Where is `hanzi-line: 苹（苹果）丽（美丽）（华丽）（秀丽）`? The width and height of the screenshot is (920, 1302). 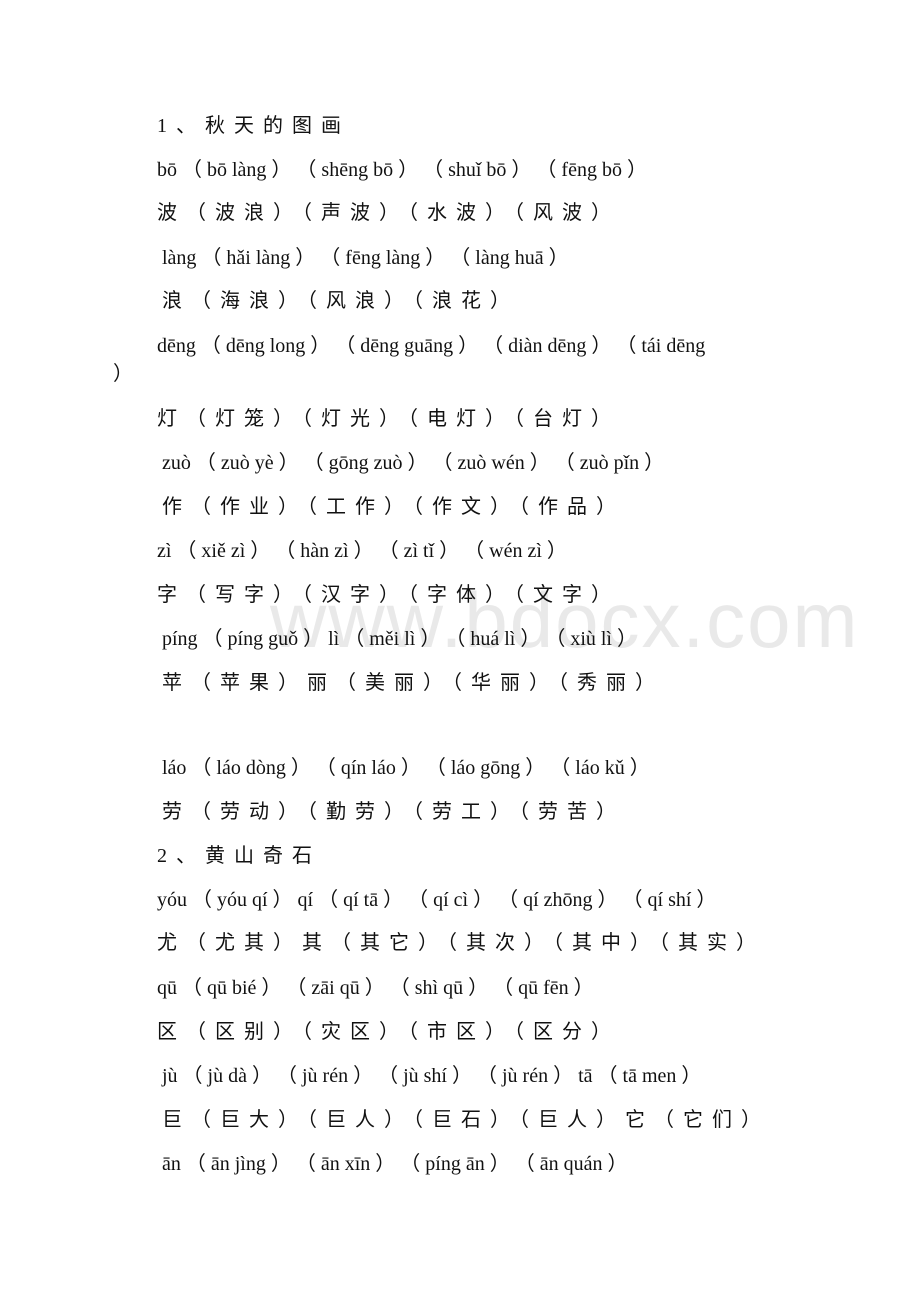
hanzi-line: 苹（苹果）丽（美丽）（华丽）（秀丽） is located at coordinates (413, 683).